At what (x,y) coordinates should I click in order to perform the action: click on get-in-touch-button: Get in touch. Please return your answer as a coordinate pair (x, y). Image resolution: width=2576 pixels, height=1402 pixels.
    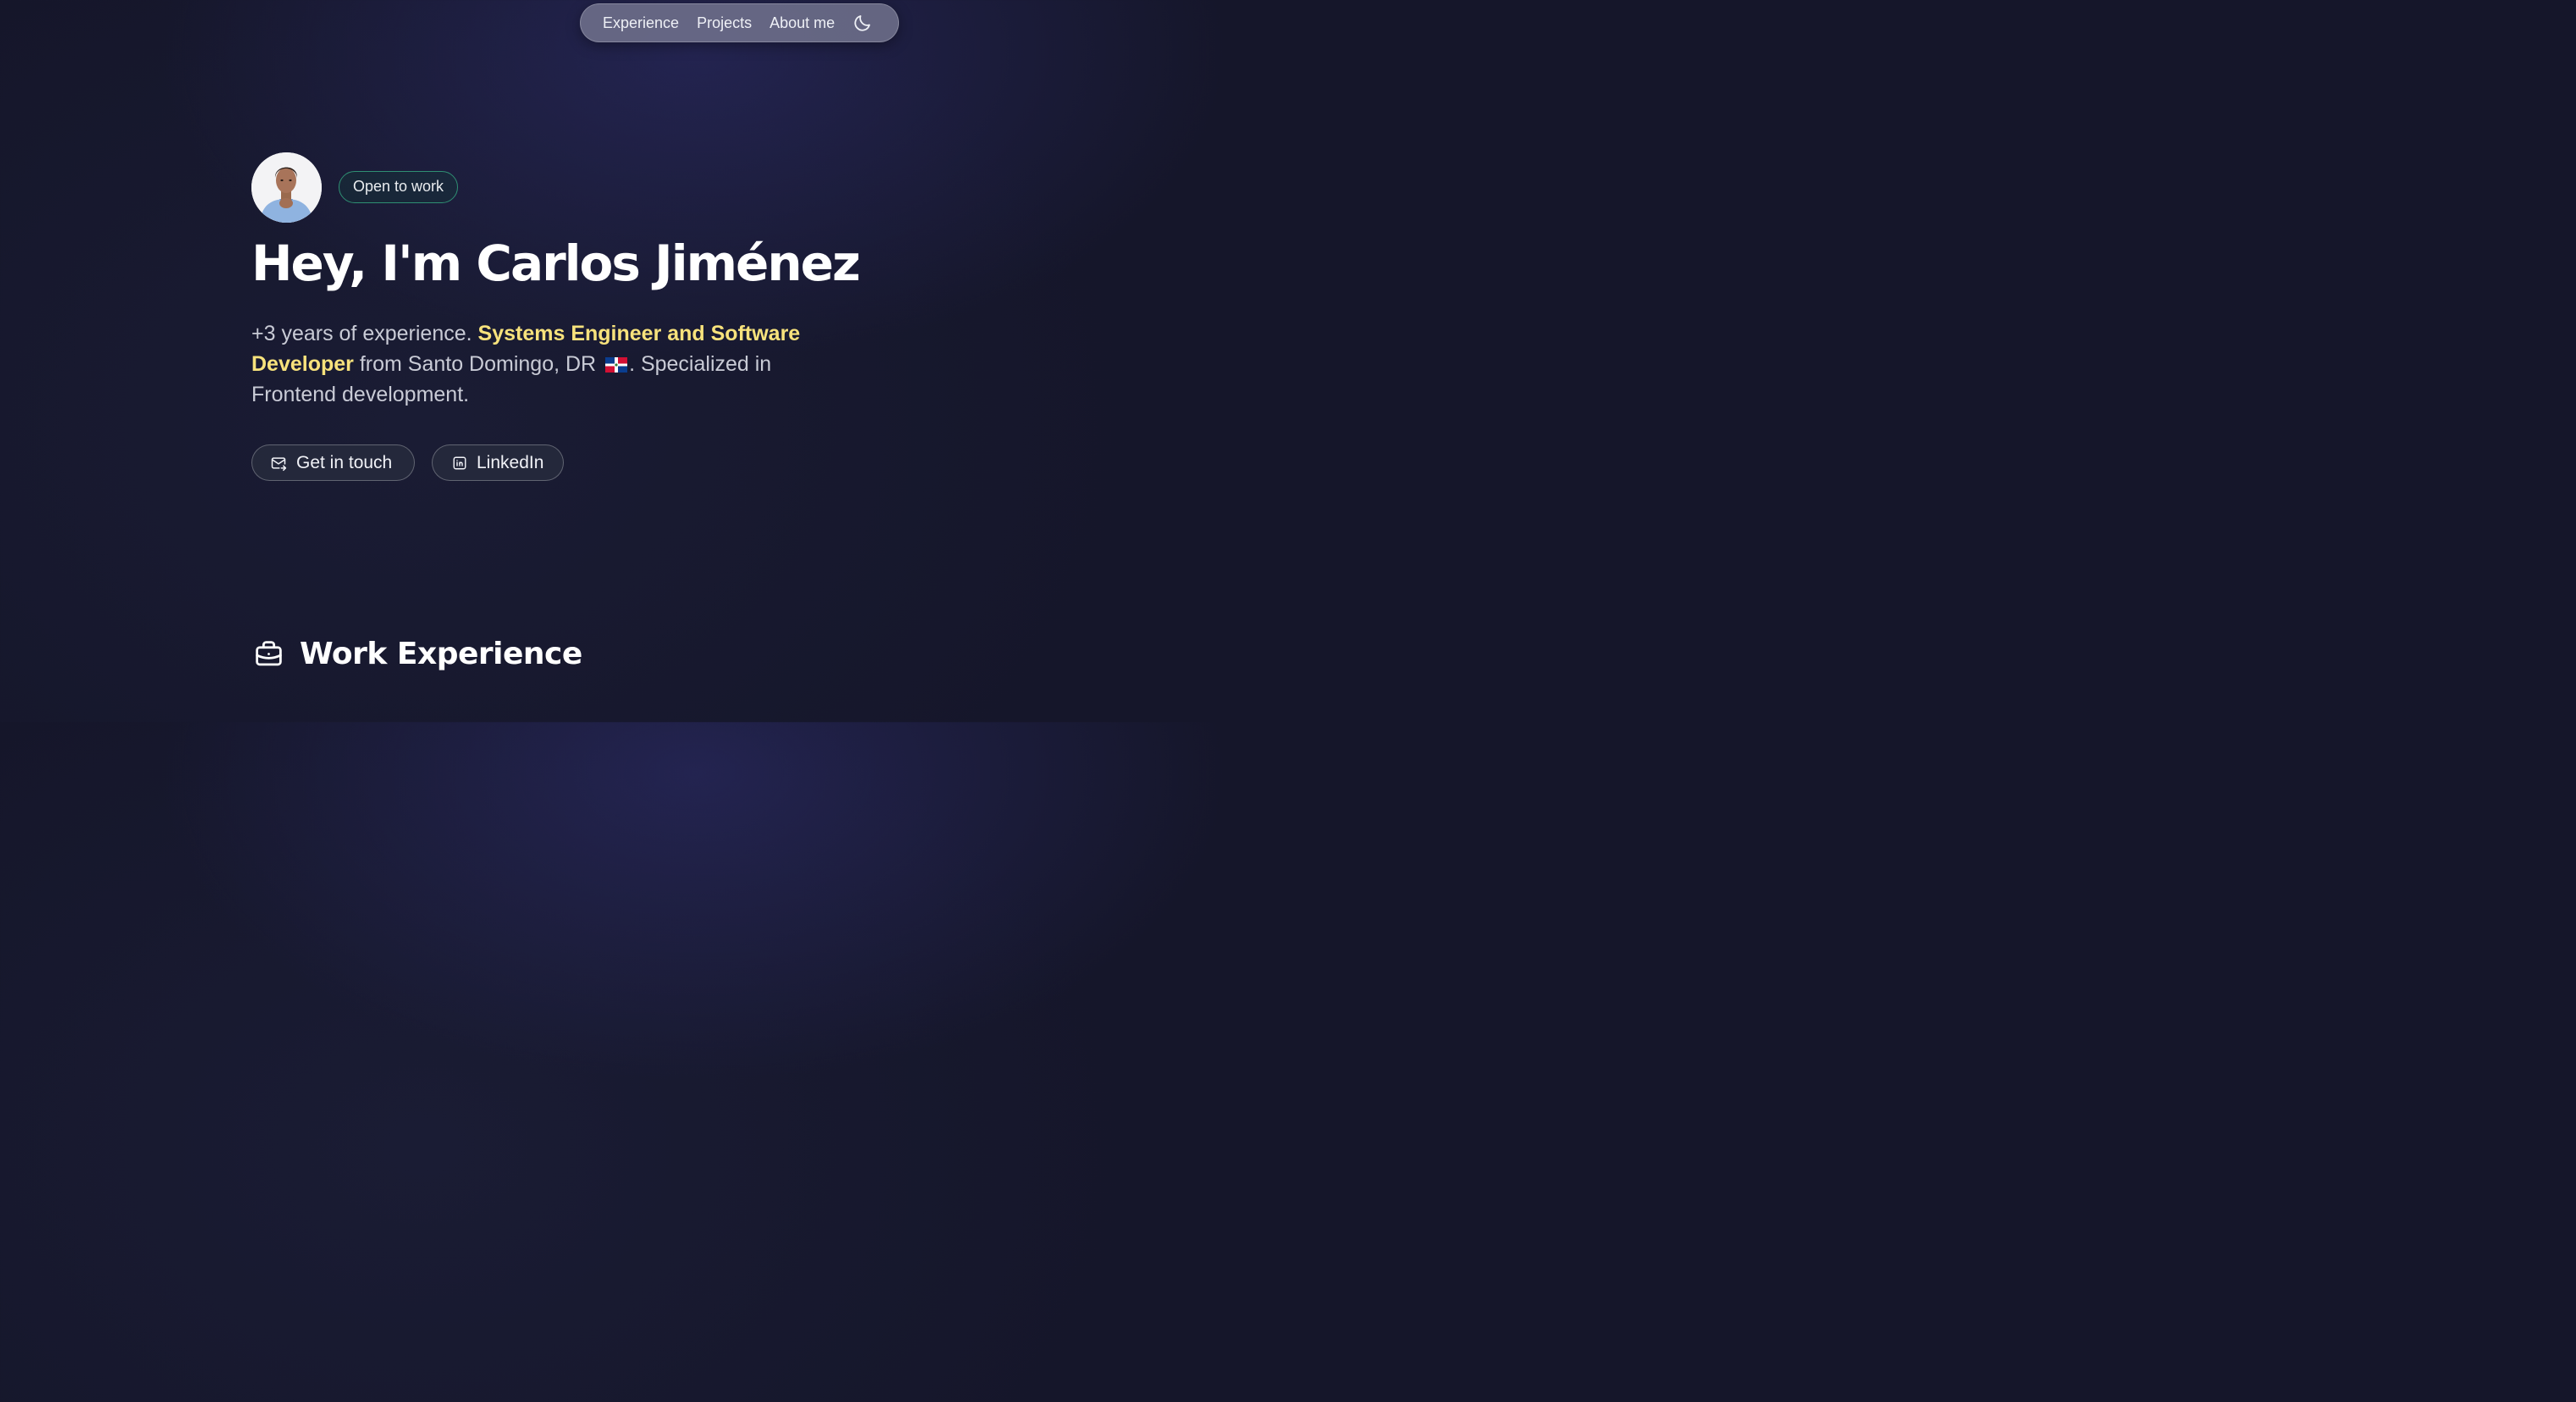
    Looking at the image, I should click on (333, 462).